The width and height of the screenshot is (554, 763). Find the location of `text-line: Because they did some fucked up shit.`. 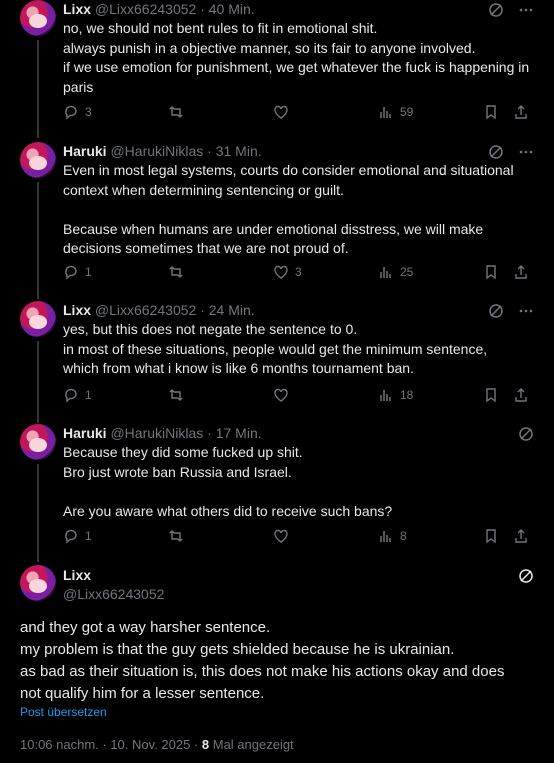

text-line: Because they did some fucked up shit. is located at coordinates (183, 452).